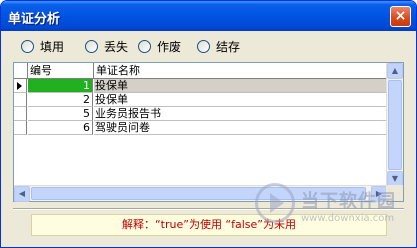 The width and height of the screenshot is (417, 248). I want to click on table-row: 2 投保单, so click(200, 100).